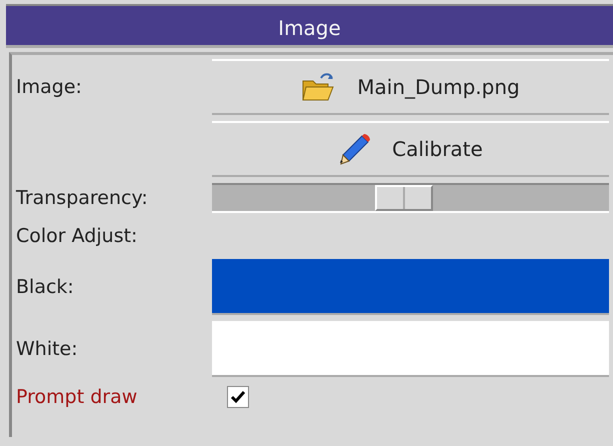  I want to click on prompt-draw-checkbox, so click(238, 397).